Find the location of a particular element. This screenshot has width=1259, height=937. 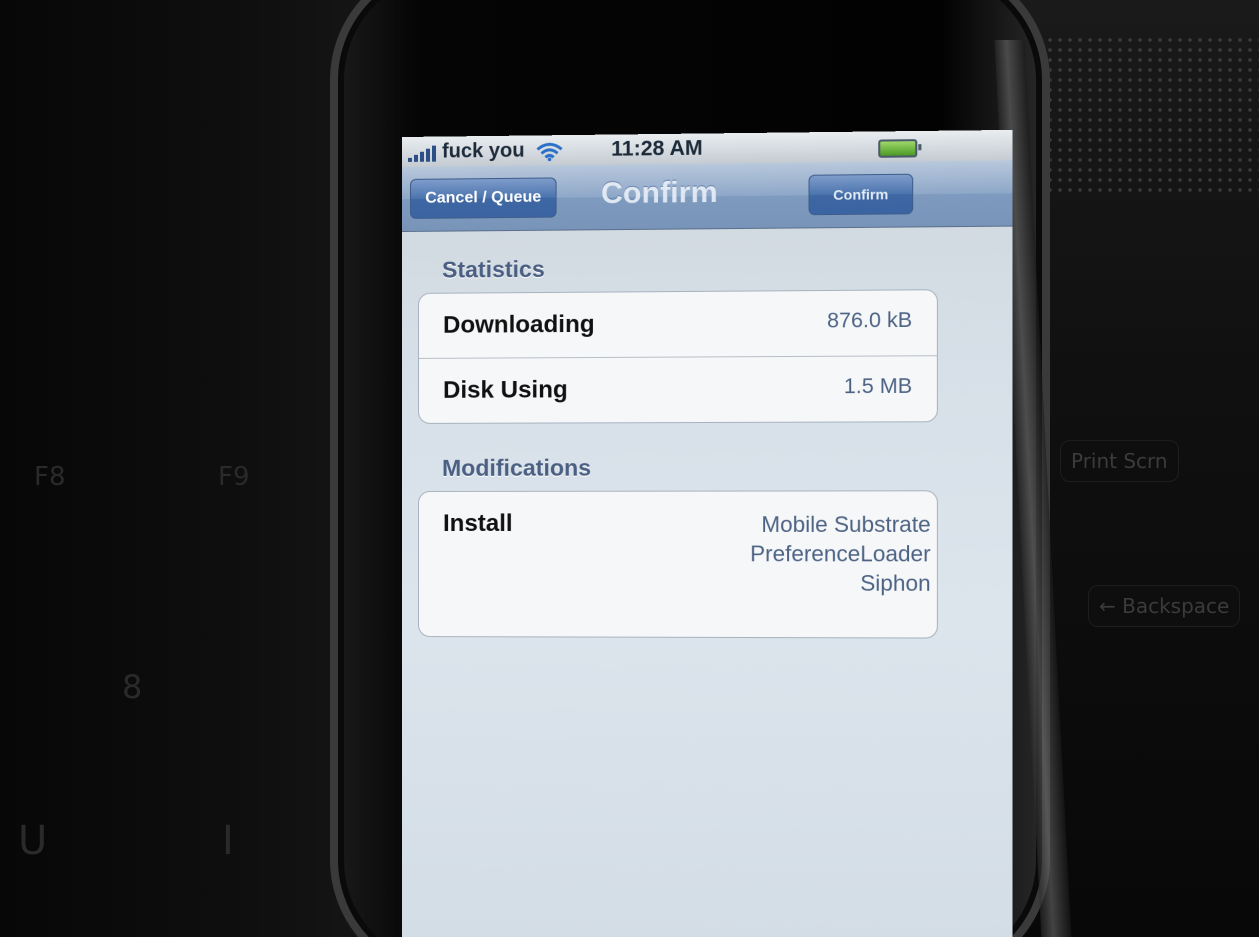

package-name: Siphon is located at coordinates (840, 583).